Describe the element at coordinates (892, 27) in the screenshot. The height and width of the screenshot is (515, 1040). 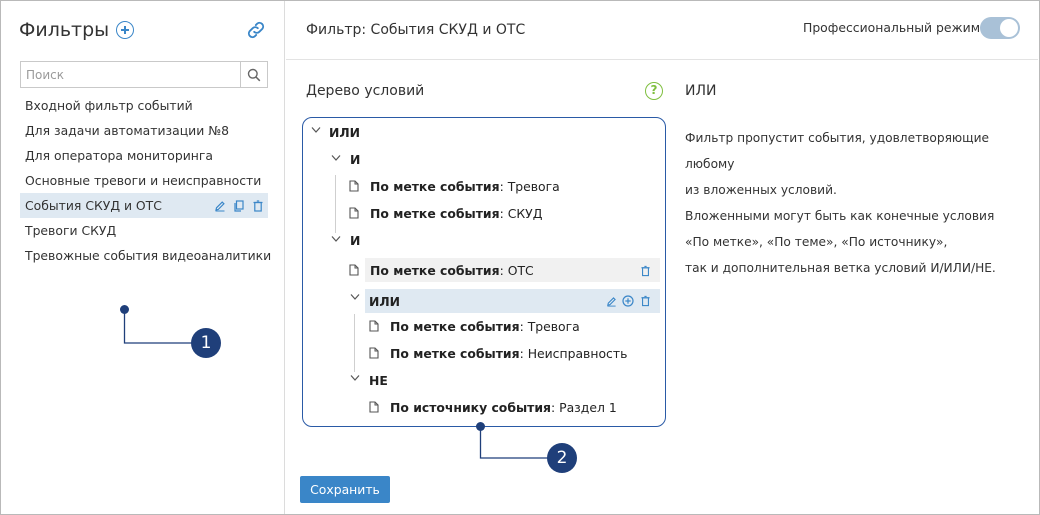
I see `pro-mode-label: Профессиональный режим` at that location.